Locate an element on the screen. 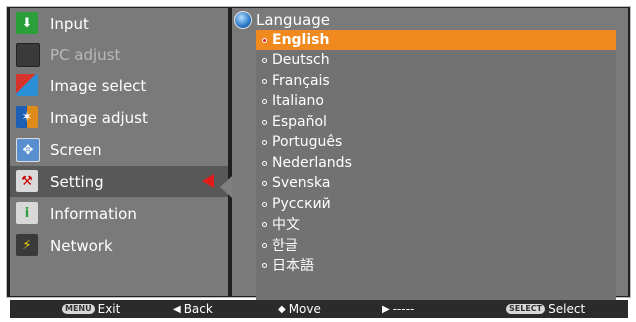 The width and height of the screenshot is (636, 322). language-option-english: English is located at coordinates (436, 40).